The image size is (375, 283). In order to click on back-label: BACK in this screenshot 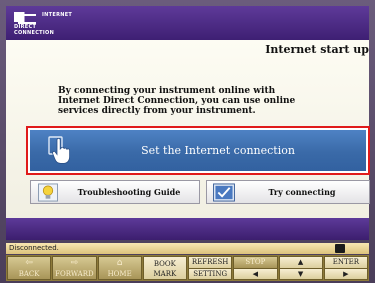, I will do `click(29, 274)`.